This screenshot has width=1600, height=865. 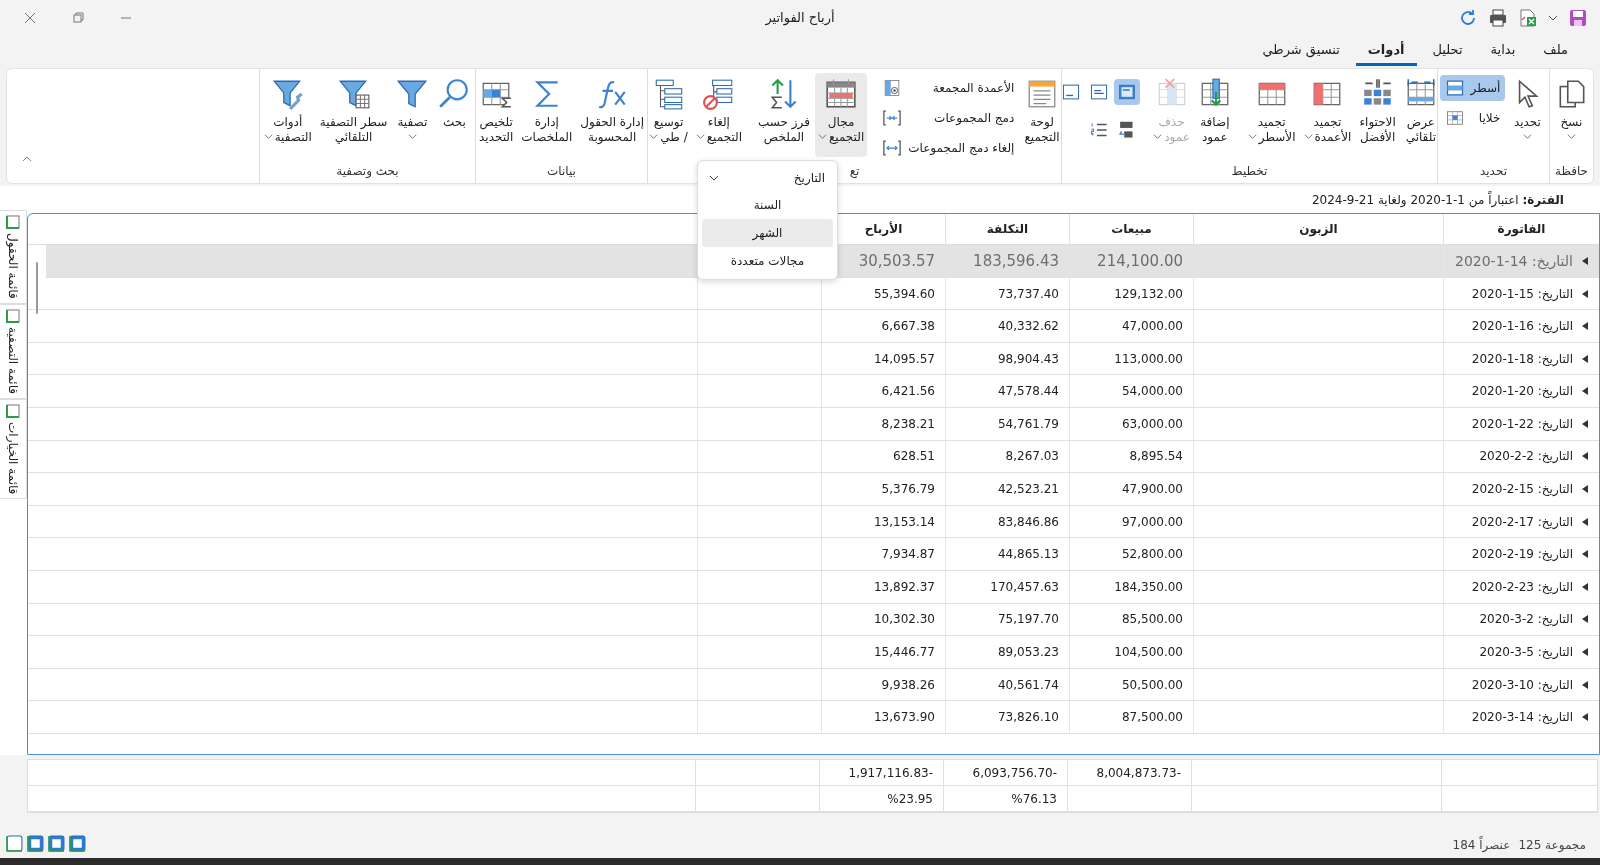 What do you see at coordinates (454, 115) in the screenshot?
I see `ribbon-button: بحث` at bounding box center [454, 115].